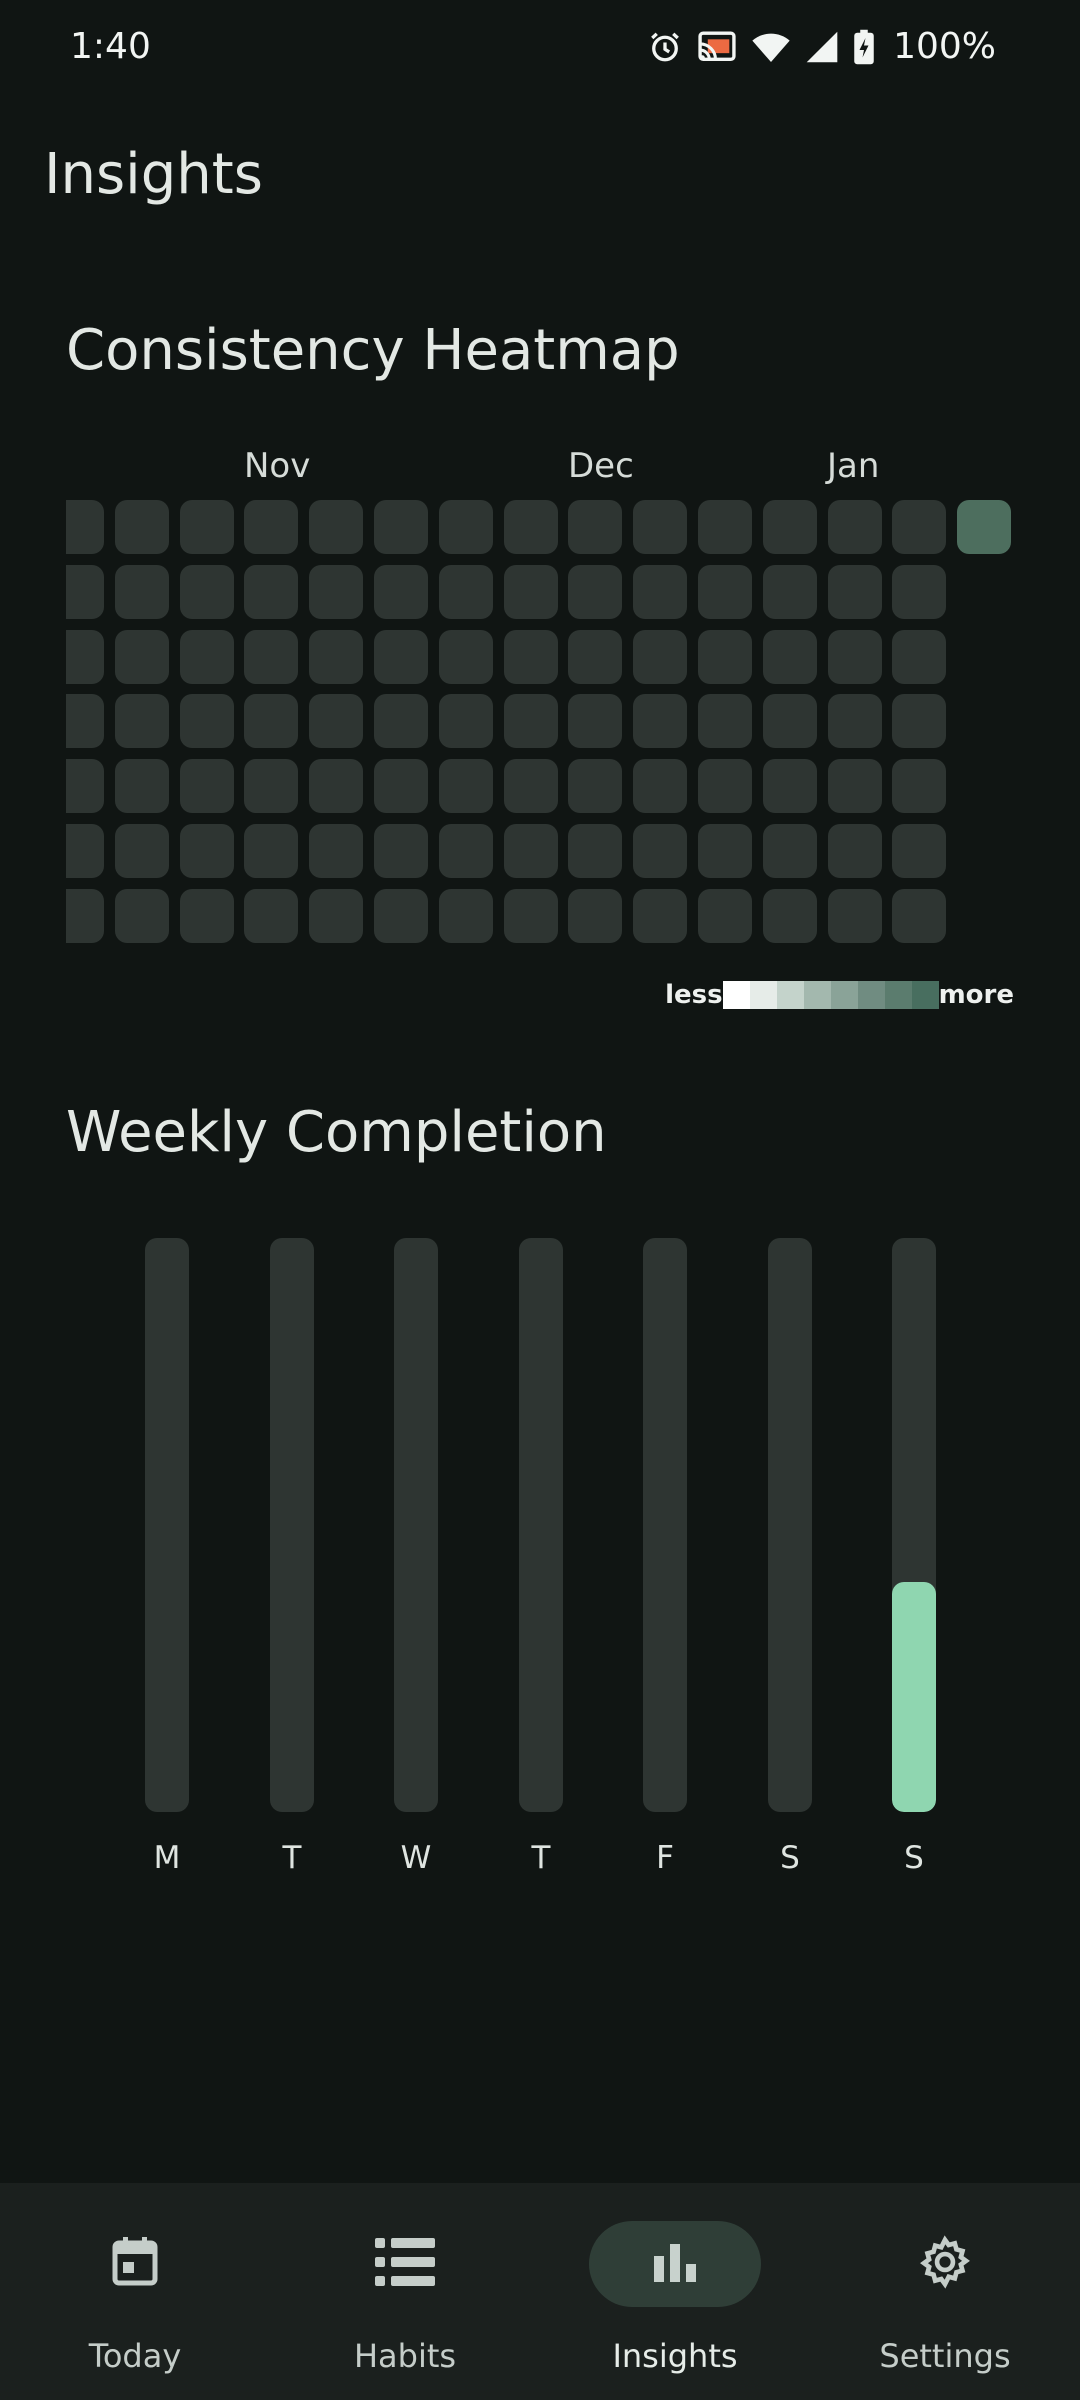 The height and width of the screenshot is (2400, 1080). I want to click on bar-chart-icon, so click(675, 2264).